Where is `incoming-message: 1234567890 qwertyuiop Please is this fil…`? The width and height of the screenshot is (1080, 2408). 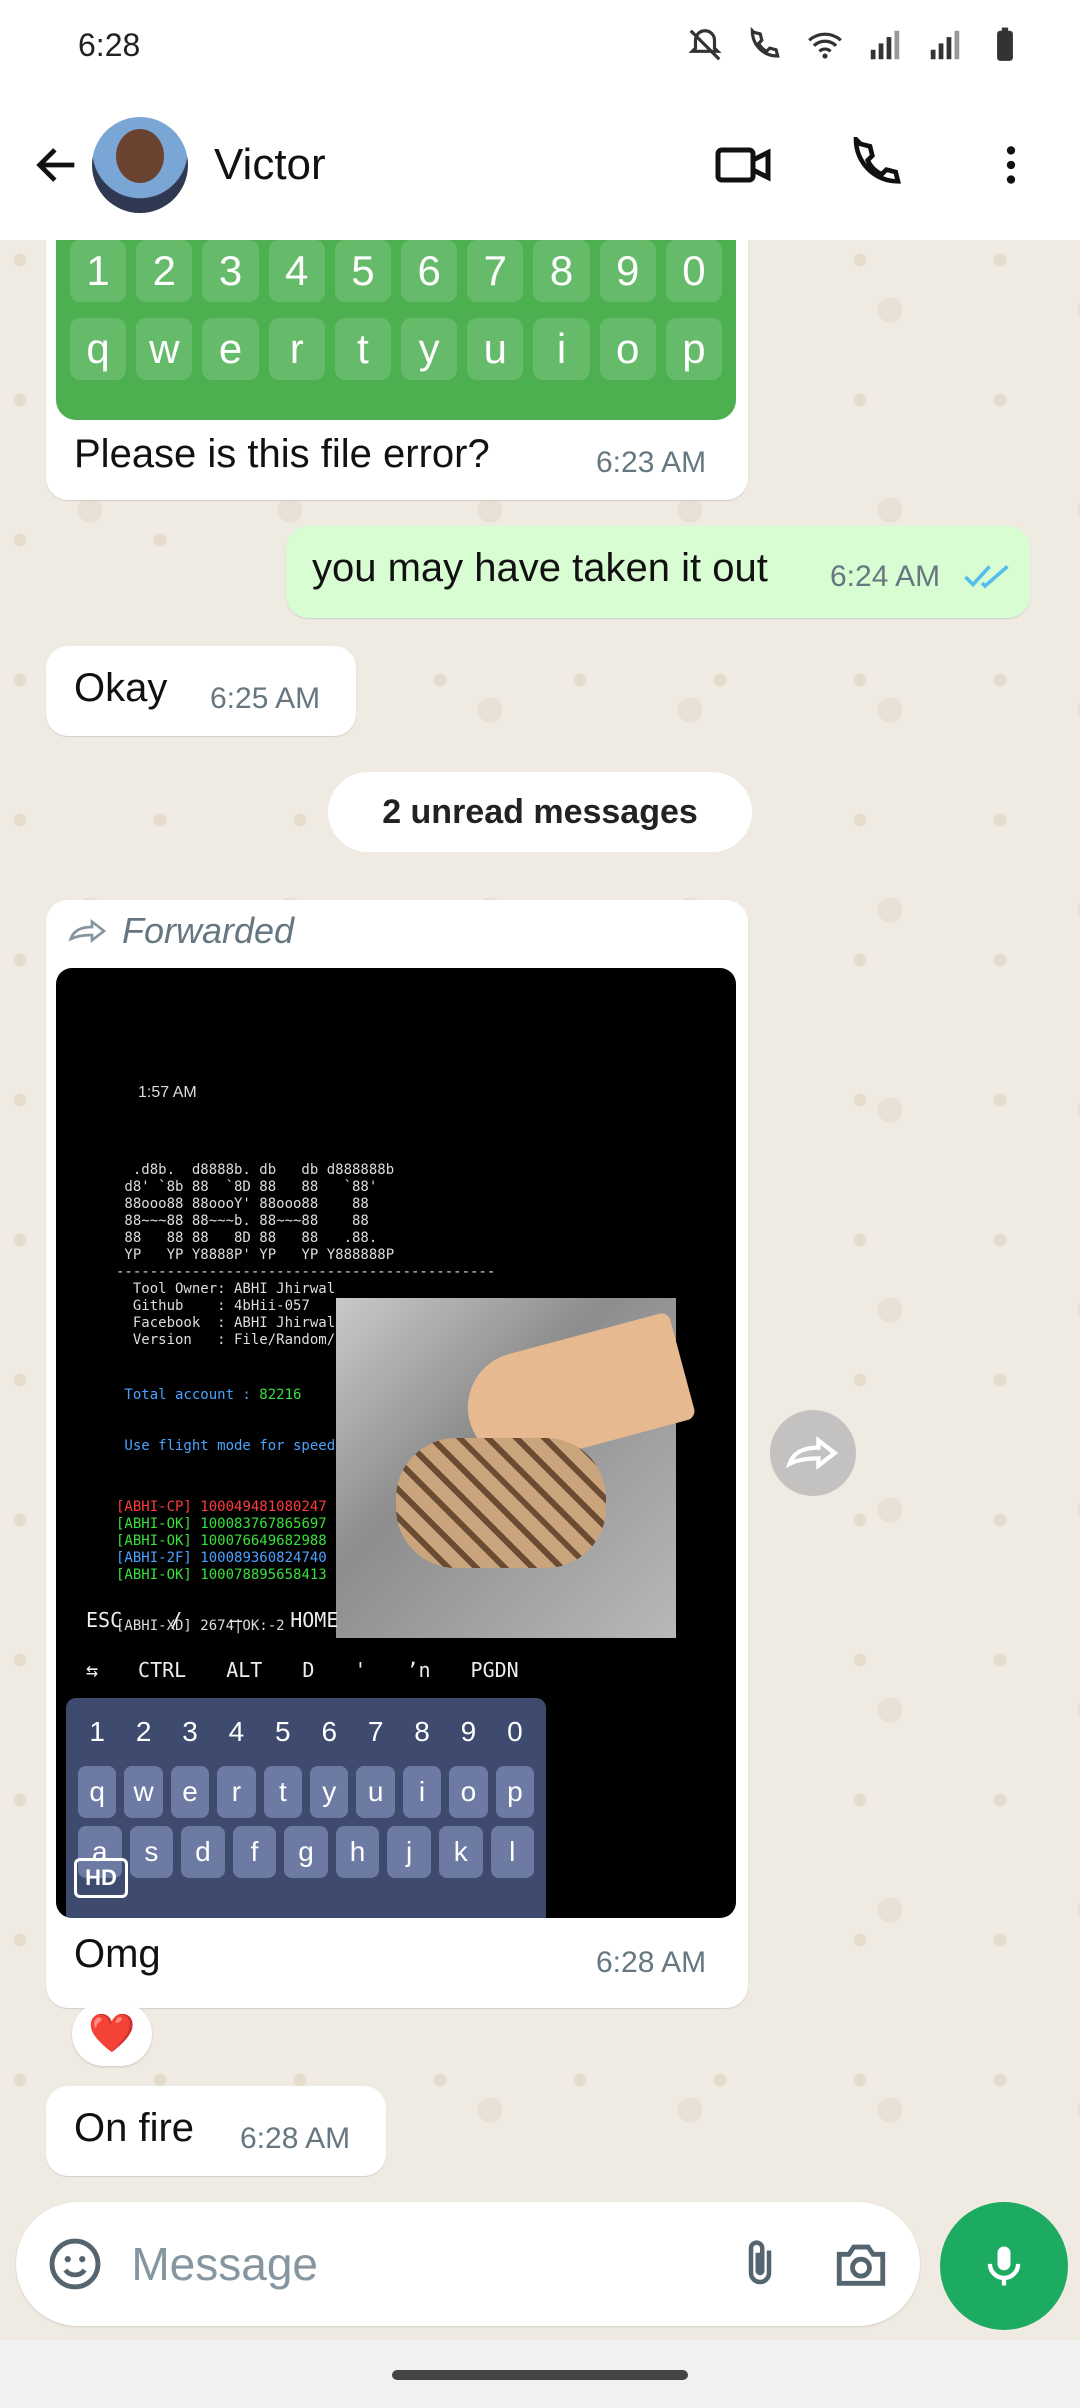
incoming-message: 1234567890 qwertyuiop Please is this fil… is located at coordinates (397, 370).